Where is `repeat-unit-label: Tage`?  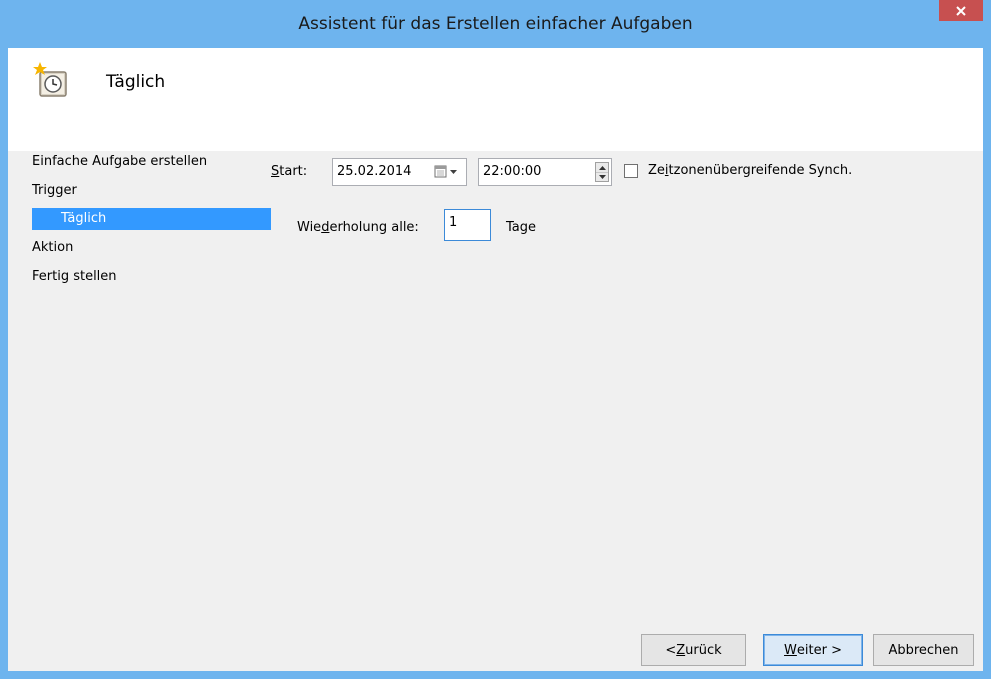
repeat-unit-label: Tage is located at coordinates (521, 227).